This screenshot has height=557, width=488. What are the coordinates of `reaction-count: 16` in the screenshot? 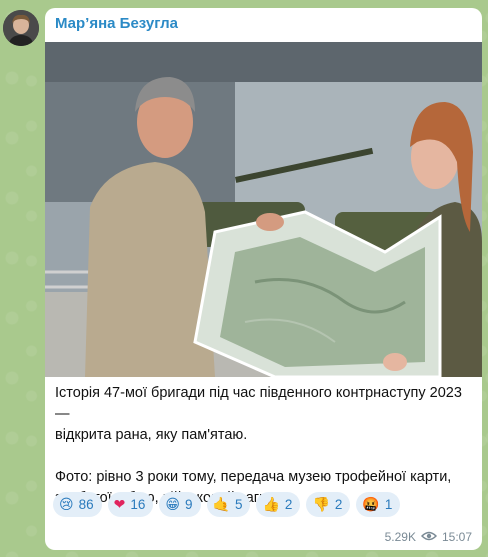 It's located at (138, 504).